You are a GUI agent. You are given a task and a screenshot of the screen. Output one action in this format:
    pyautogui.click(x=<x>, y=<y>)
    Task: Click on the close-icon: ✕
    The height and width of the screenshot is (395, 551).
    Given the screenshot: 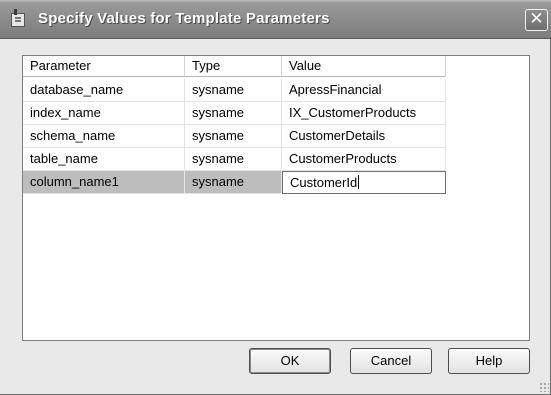 What is the action you would take?
    pyautogui.click(x=536, y=19)
    